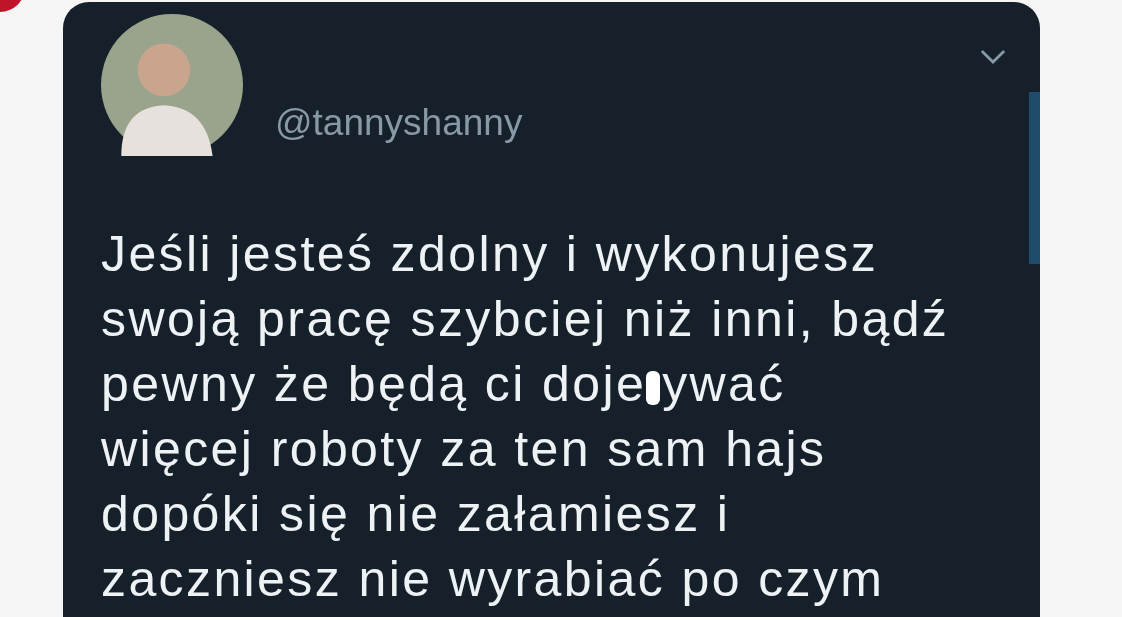 The width and height of the screenshot is (1122, 617). Describe the element at coordinates (493, 578) in the screenshot. I see `tweet-text-line: zaczniesz nie wyrabiać po czym` at that location.